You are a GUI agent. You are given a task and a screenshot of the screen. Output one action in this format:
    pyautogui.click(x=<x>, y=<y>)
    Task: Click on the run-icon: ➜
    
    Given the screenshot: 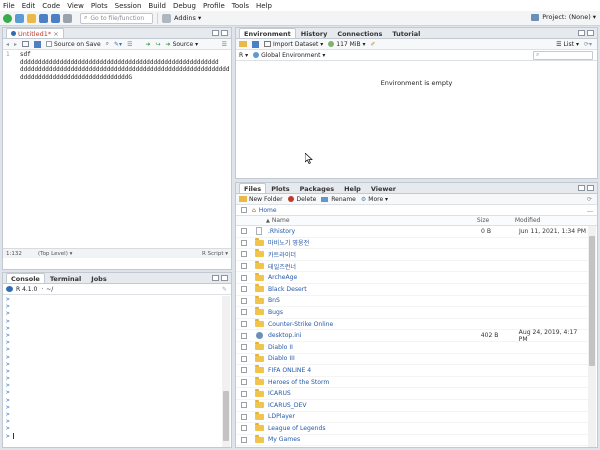 What is the action you would take?
    pyautogui.click(x=147, y=44)
    